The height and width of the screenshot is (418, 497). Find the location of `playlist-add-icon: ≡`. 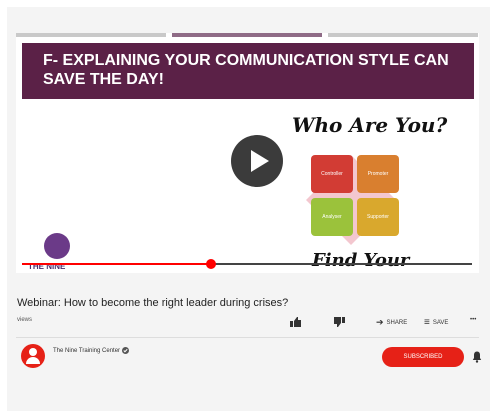

playlist-add-icon: ≡ is located at coordinates (427, 322).